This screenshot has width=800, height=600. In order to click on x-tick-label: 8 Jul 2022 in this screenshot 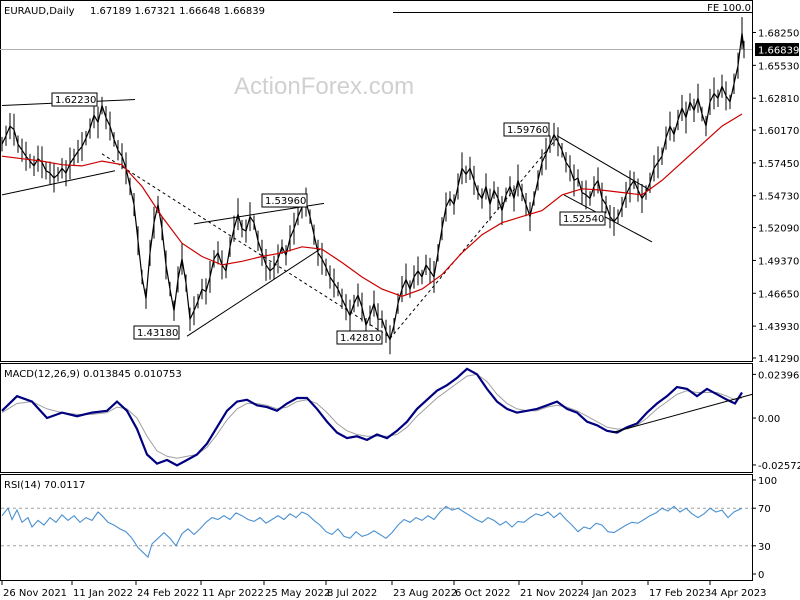, I will do `click(352, 593)`.